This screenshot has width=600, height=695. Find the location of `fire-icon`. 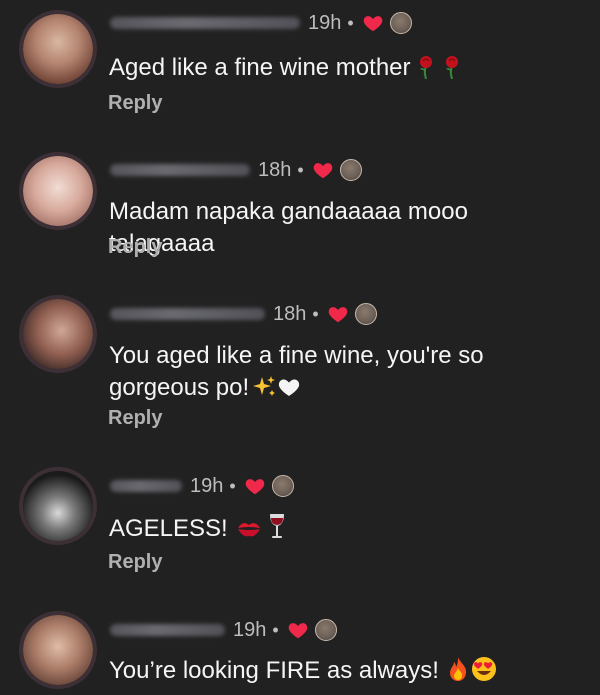

fire-icon is located at coordinates (458, 669).